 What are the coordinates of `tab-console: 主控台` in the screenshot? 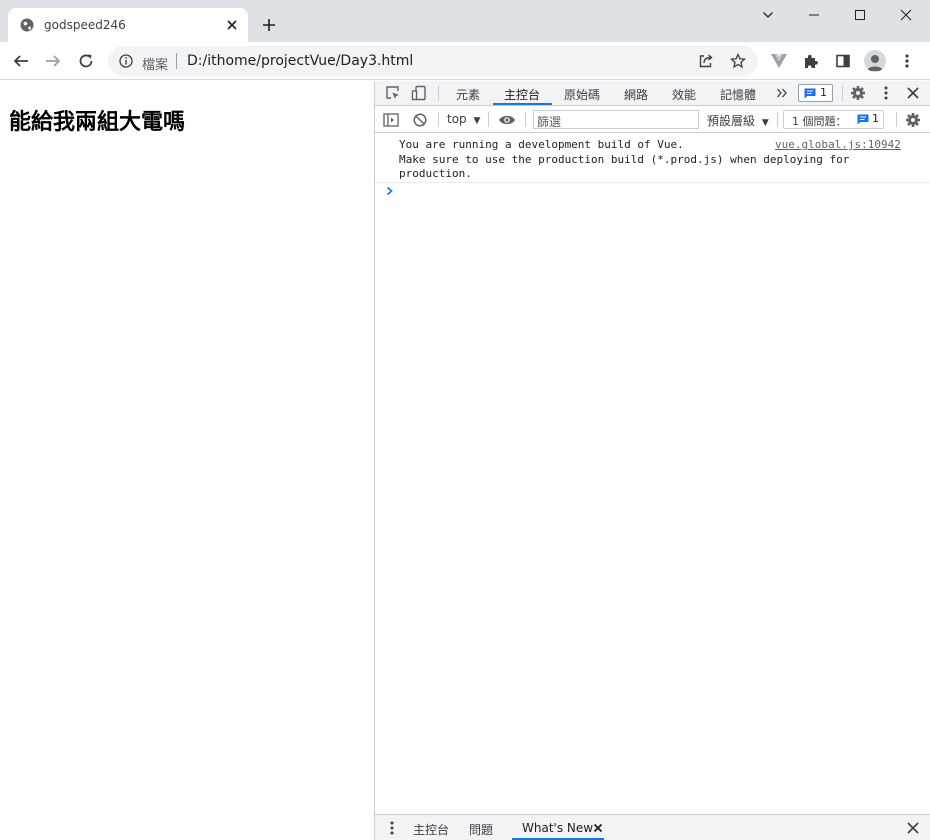 It's located at (522, 94).